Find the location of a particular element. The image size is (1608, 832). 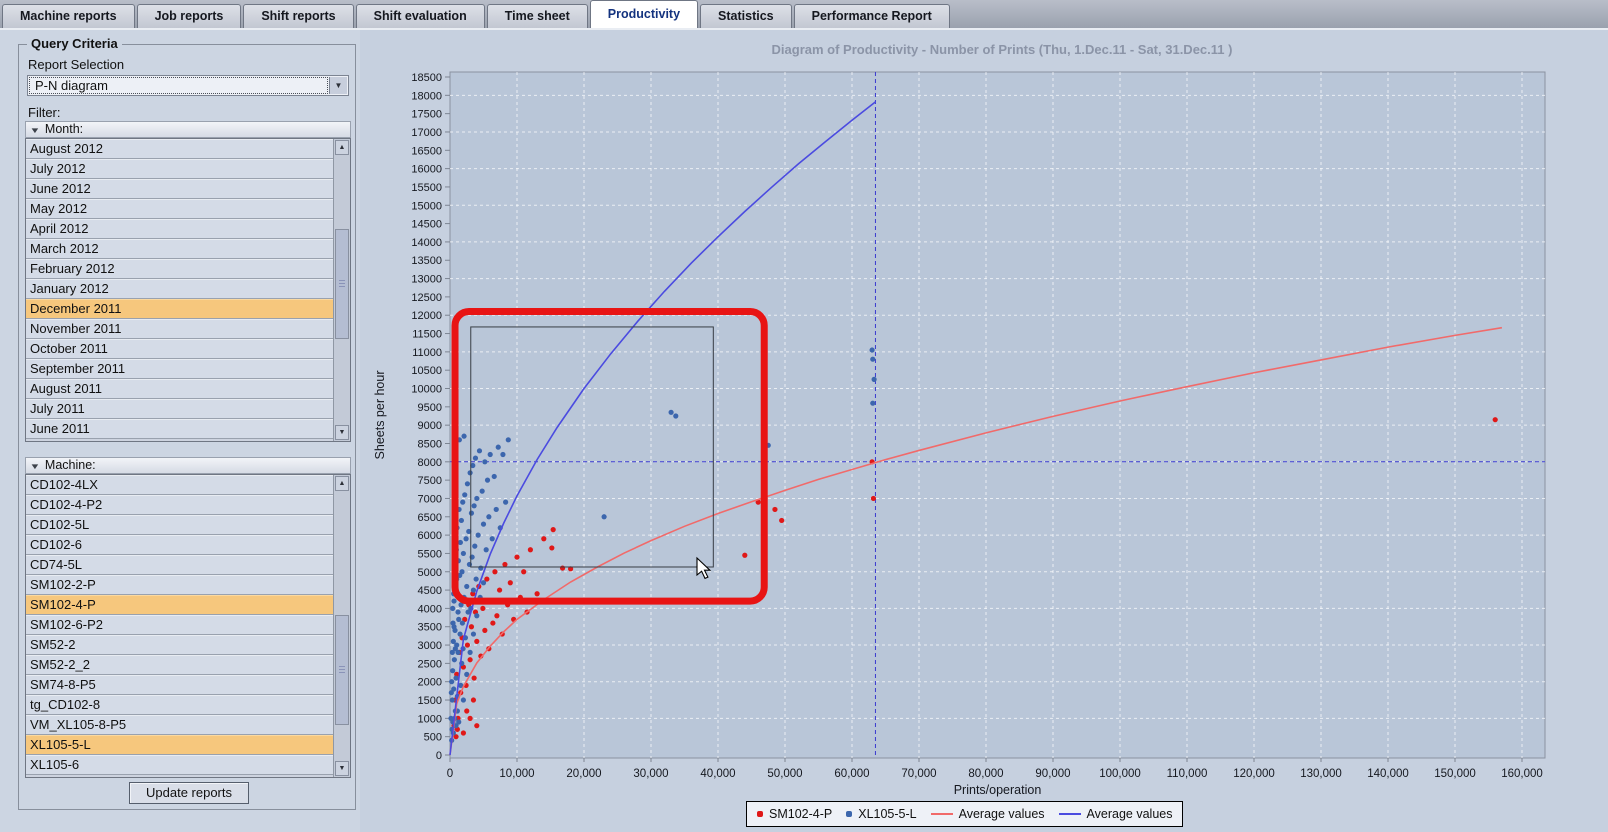

list-item: May 2012 is located at coordinates (179, 209).